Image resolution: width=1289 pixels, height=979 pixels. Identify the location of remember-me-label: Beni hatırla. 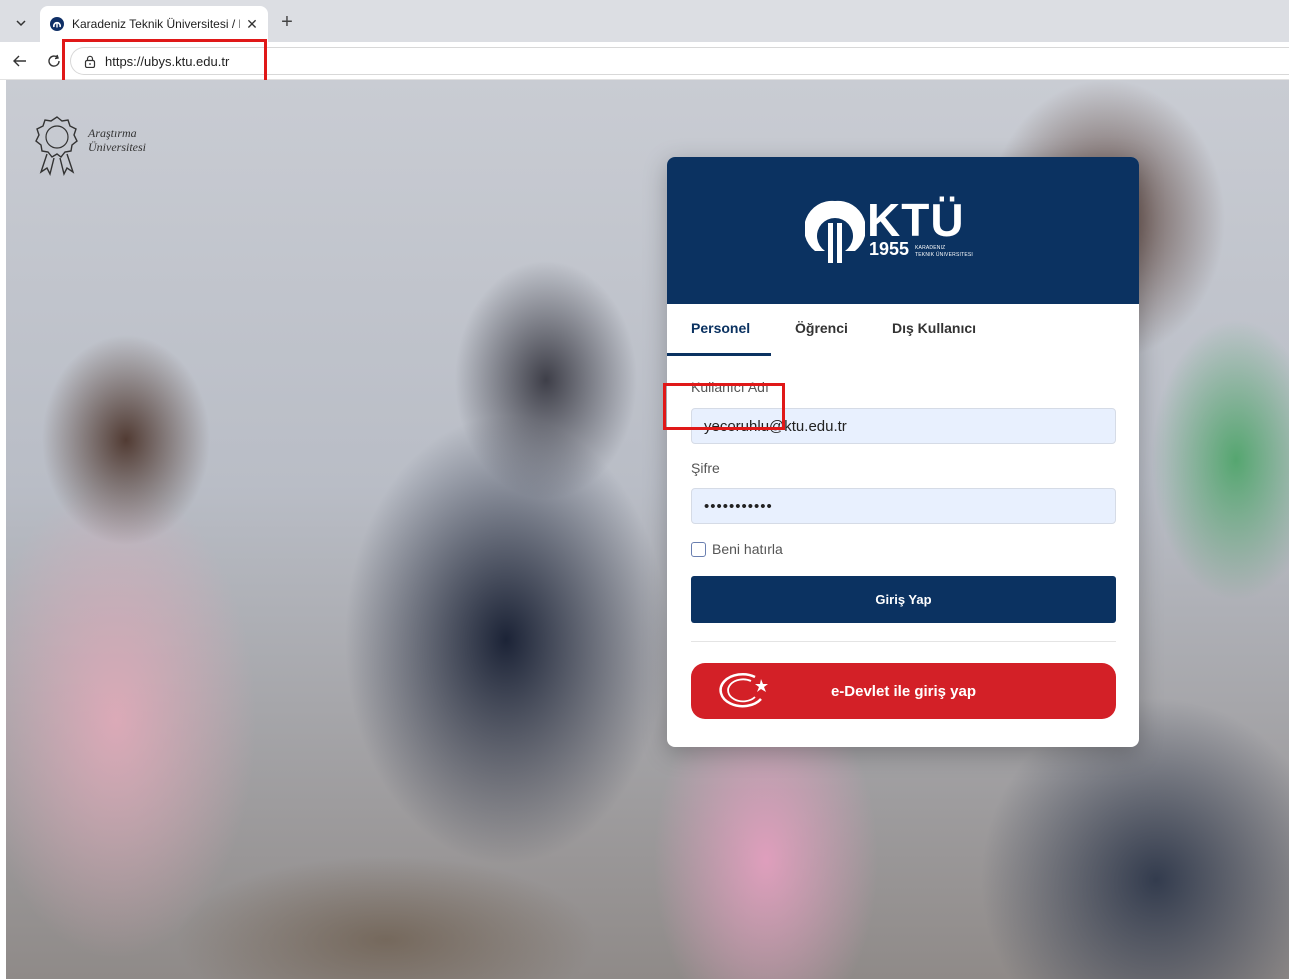
(747, 549).